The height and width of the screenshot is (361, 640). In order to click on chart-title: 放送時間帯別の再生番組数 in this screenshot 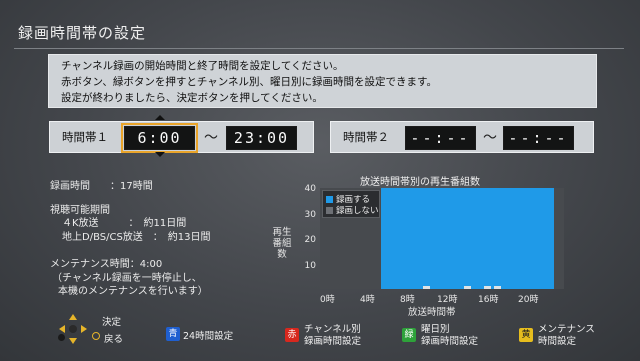, I will do `click(420, 182)`.